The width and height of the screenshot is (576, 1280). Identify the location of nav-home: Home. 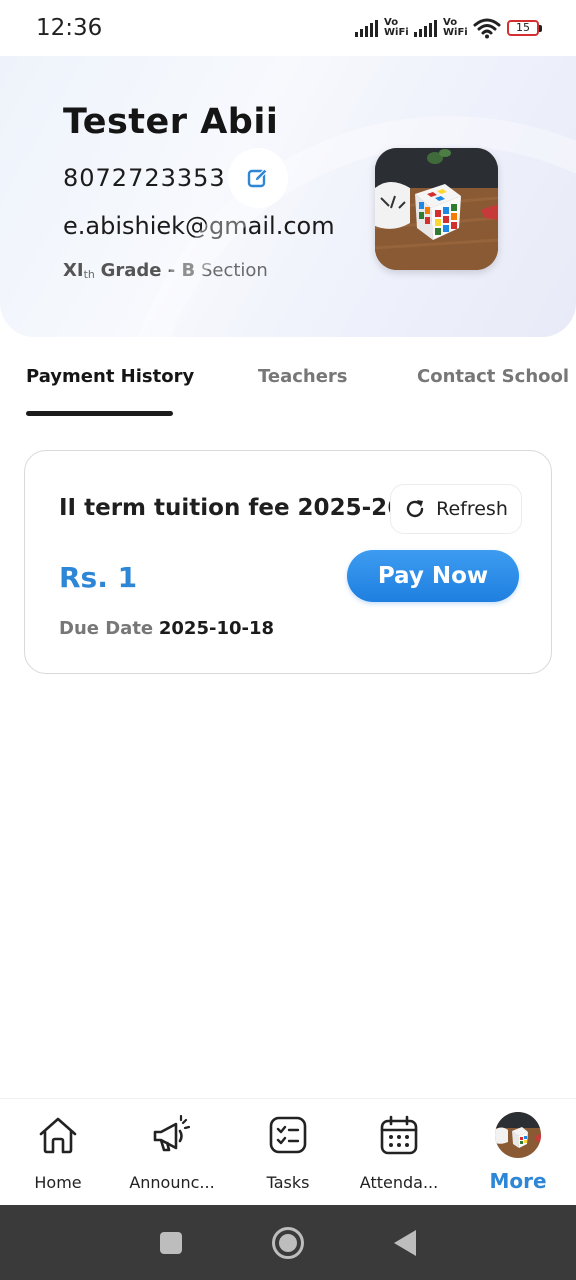
(58, 1152).